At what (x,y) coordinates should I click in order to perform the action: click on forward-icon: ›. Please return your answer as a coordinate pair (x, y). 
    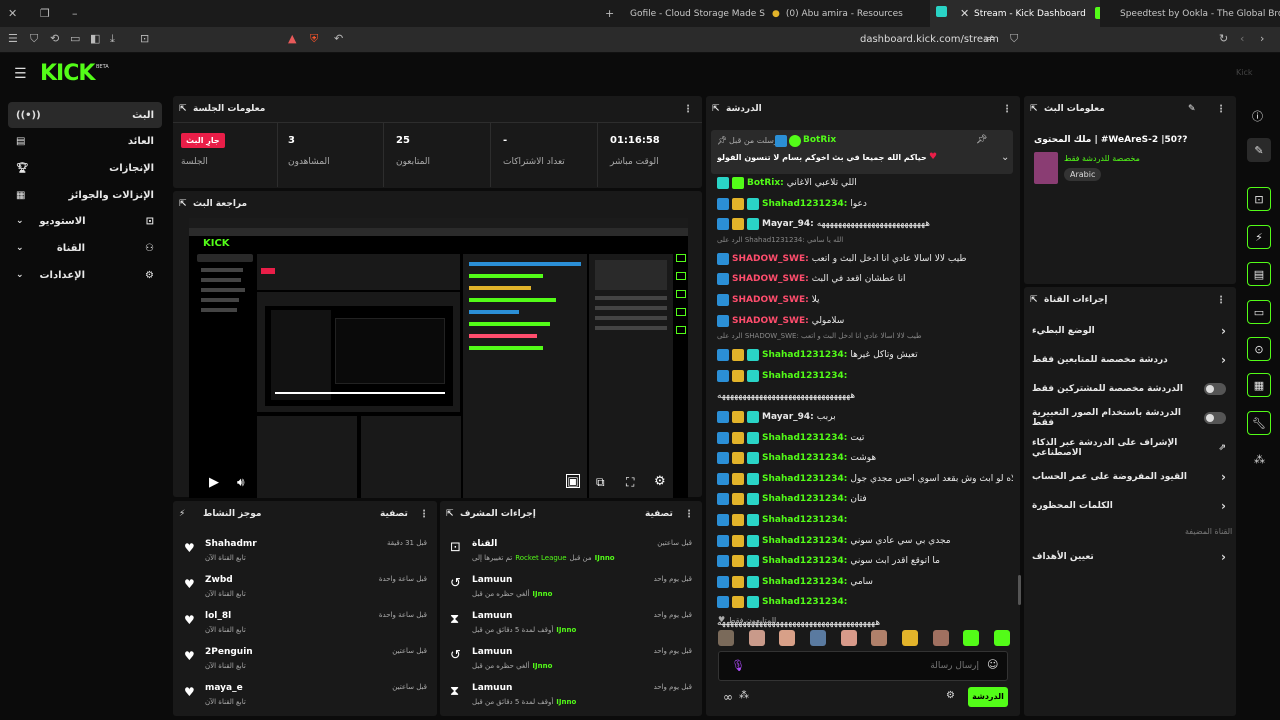
    Looking at the image, I should click on (1262, 38).